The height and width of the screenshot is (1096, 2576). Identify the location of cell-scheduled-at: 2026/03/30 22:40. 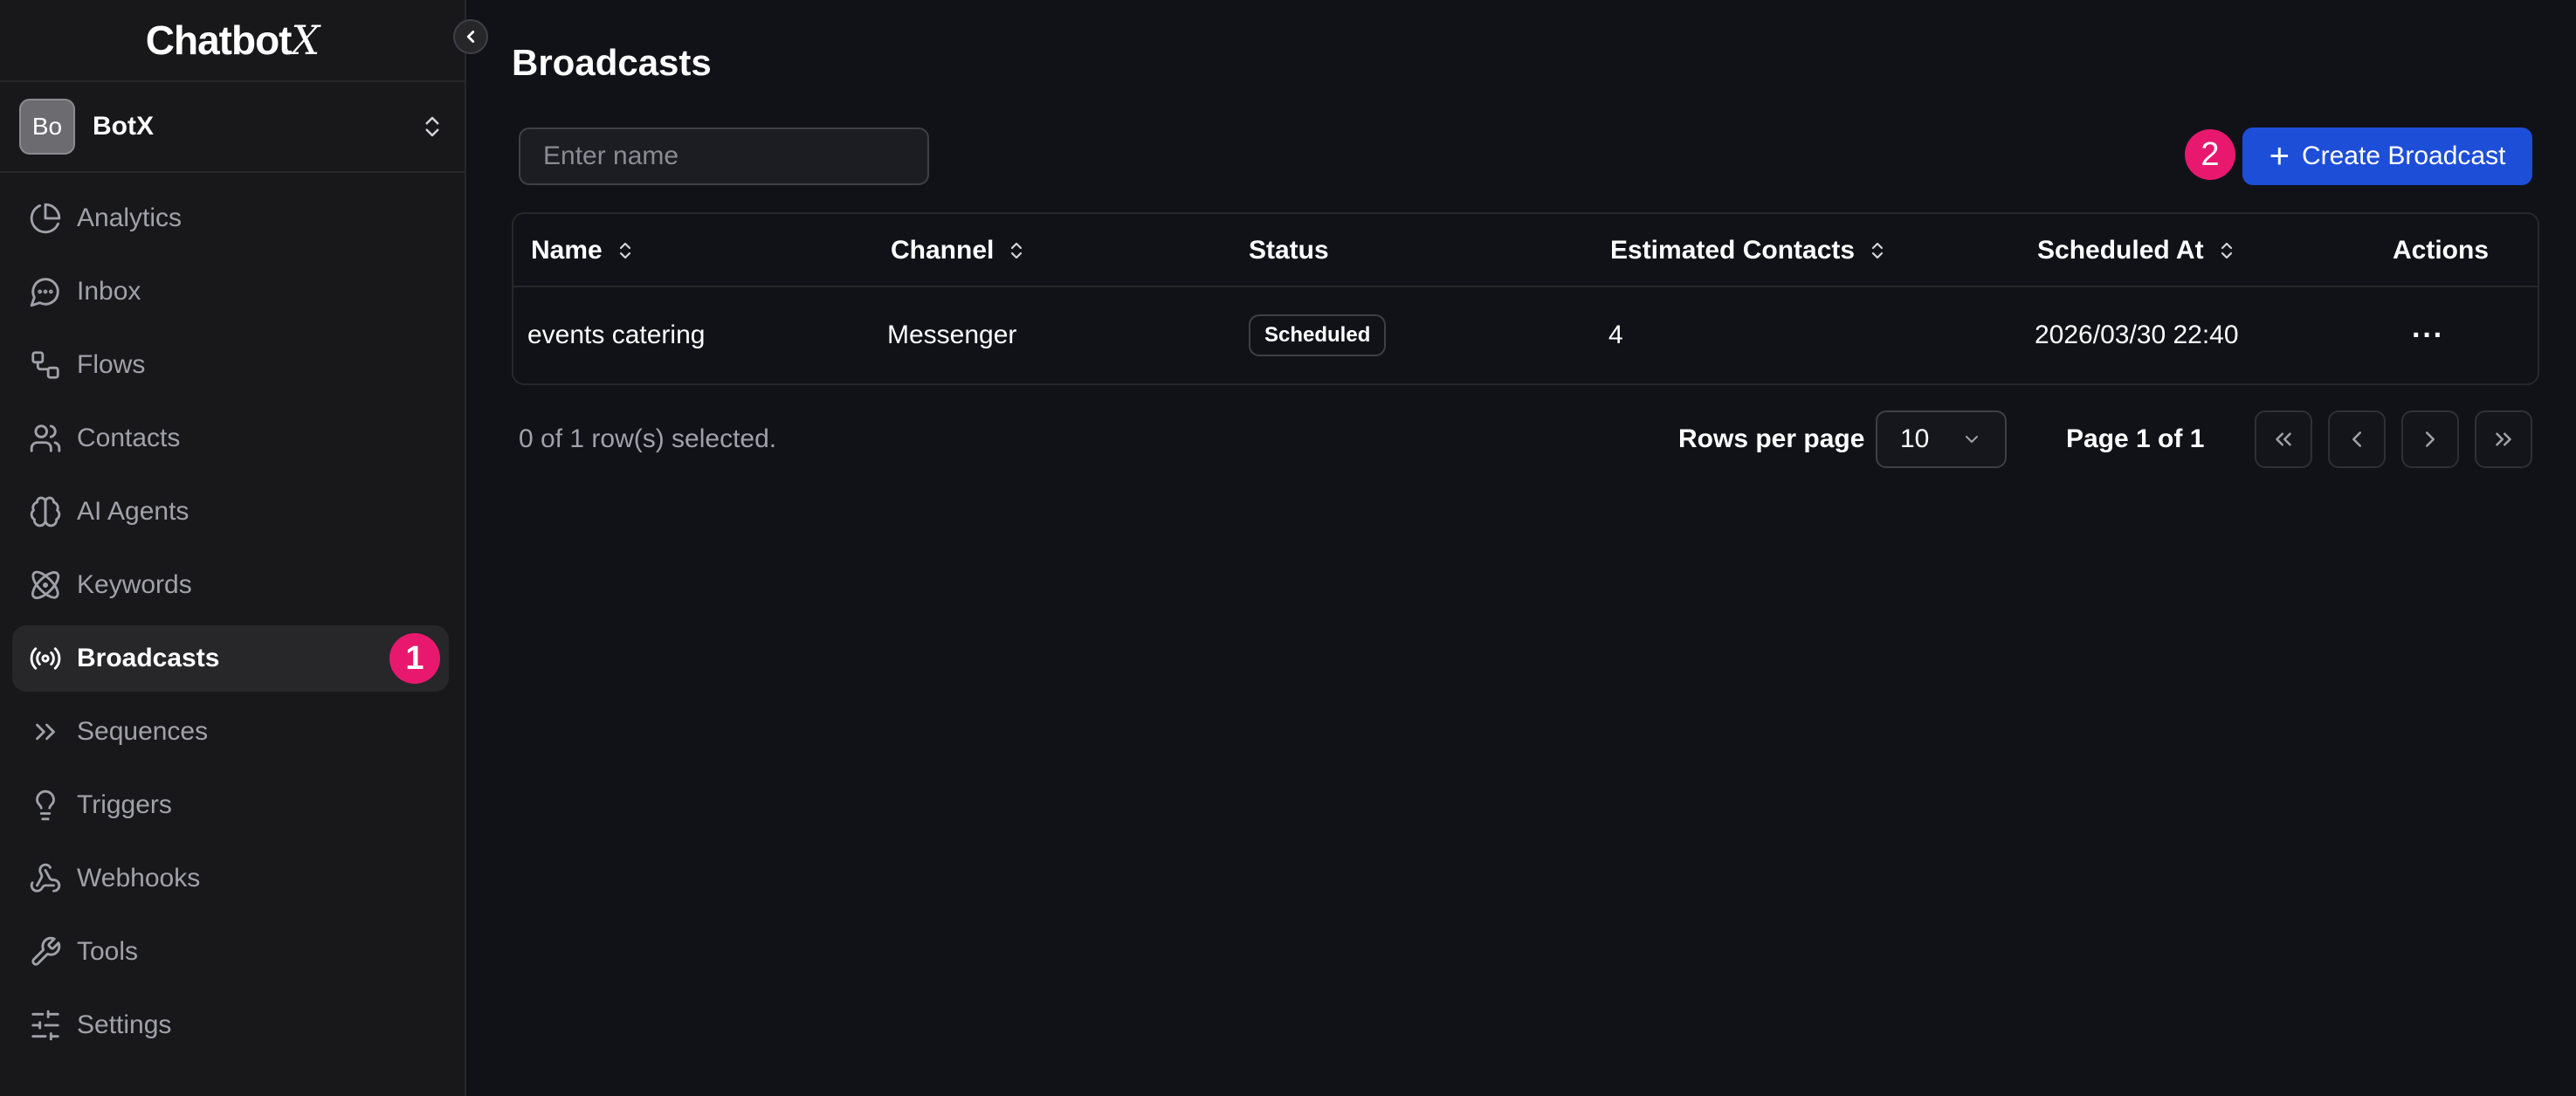
(2137, 335).